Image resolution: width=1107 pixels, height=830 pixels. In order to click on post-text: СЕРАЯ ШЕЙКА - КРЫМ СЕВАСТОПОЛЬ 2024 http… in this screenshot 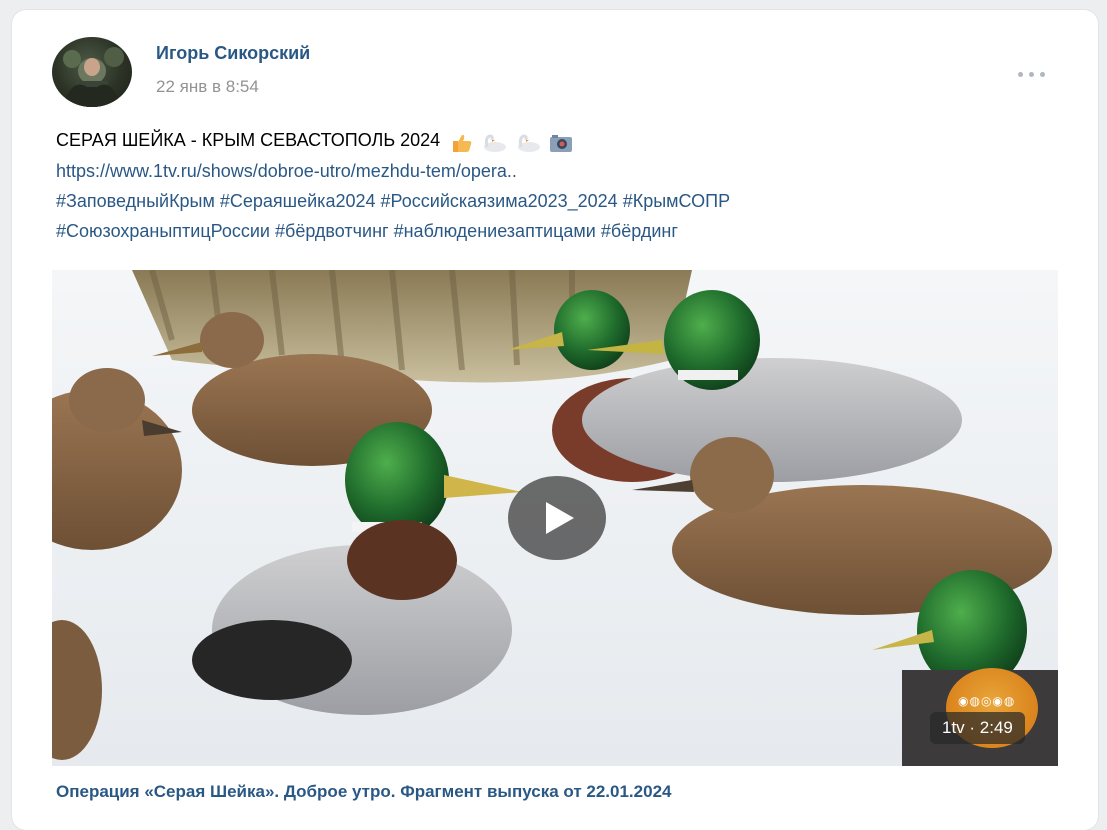, I will do `click(566, 185)`.